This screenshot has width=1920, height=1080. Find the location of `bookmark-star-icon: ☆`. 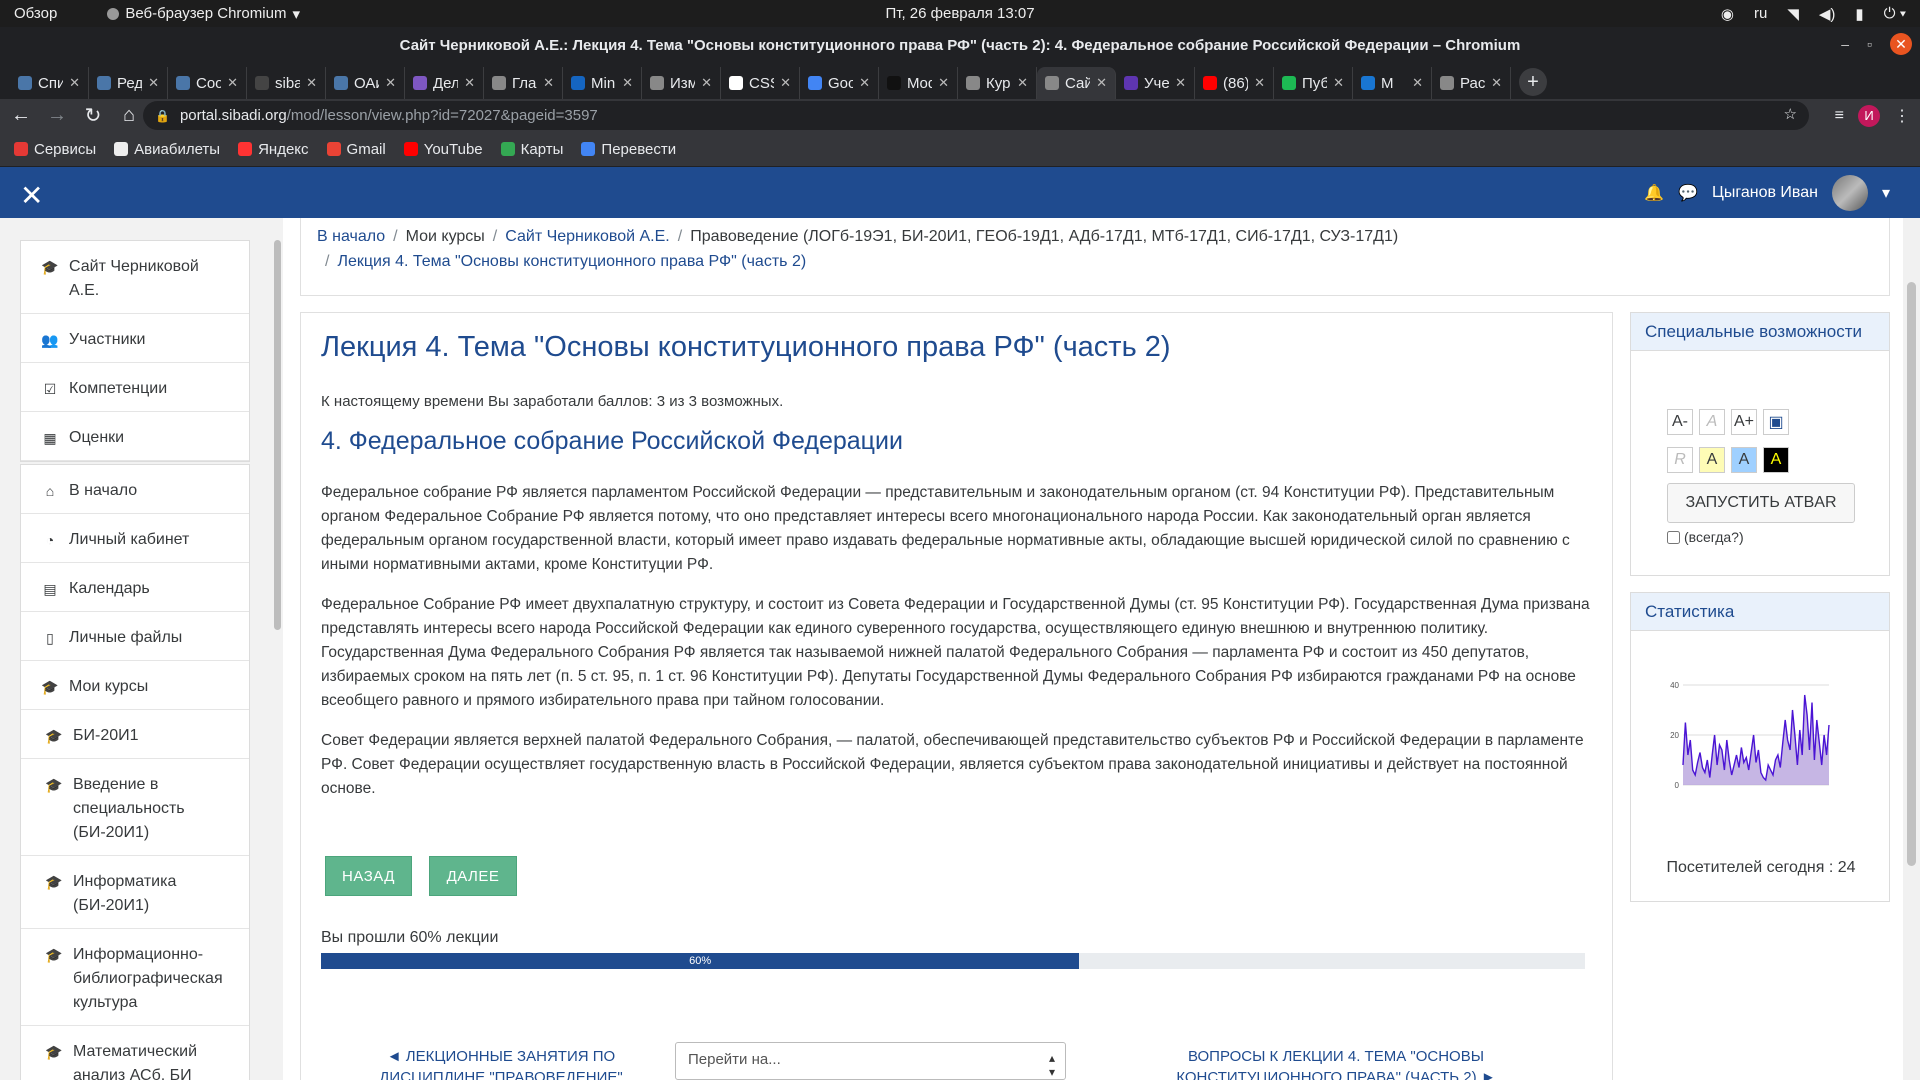

bookmark-star-icon: ☆ is located at coordinates (1790, 114).